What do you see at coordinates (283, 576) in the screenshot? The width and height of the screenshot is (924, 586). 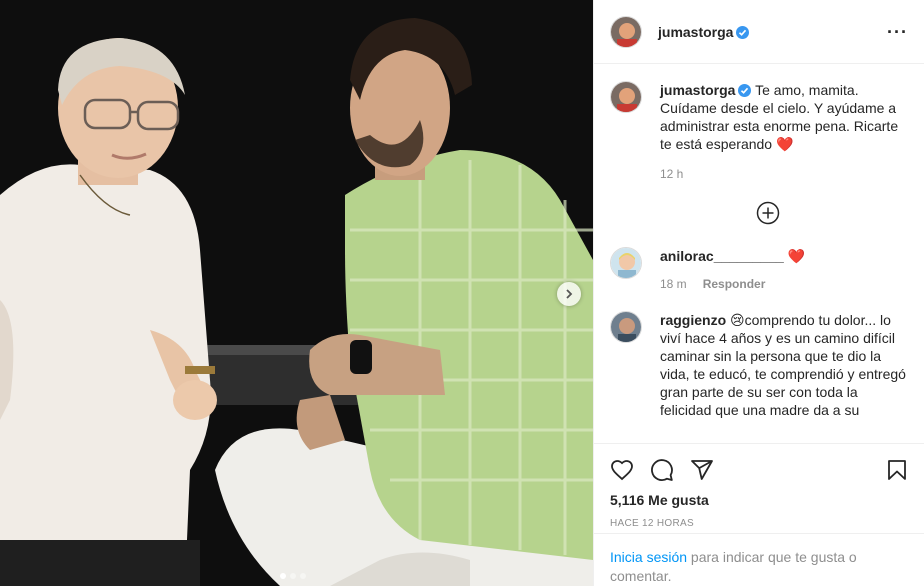 I see `carousel-dot-active` at bounding box center [283, 576].